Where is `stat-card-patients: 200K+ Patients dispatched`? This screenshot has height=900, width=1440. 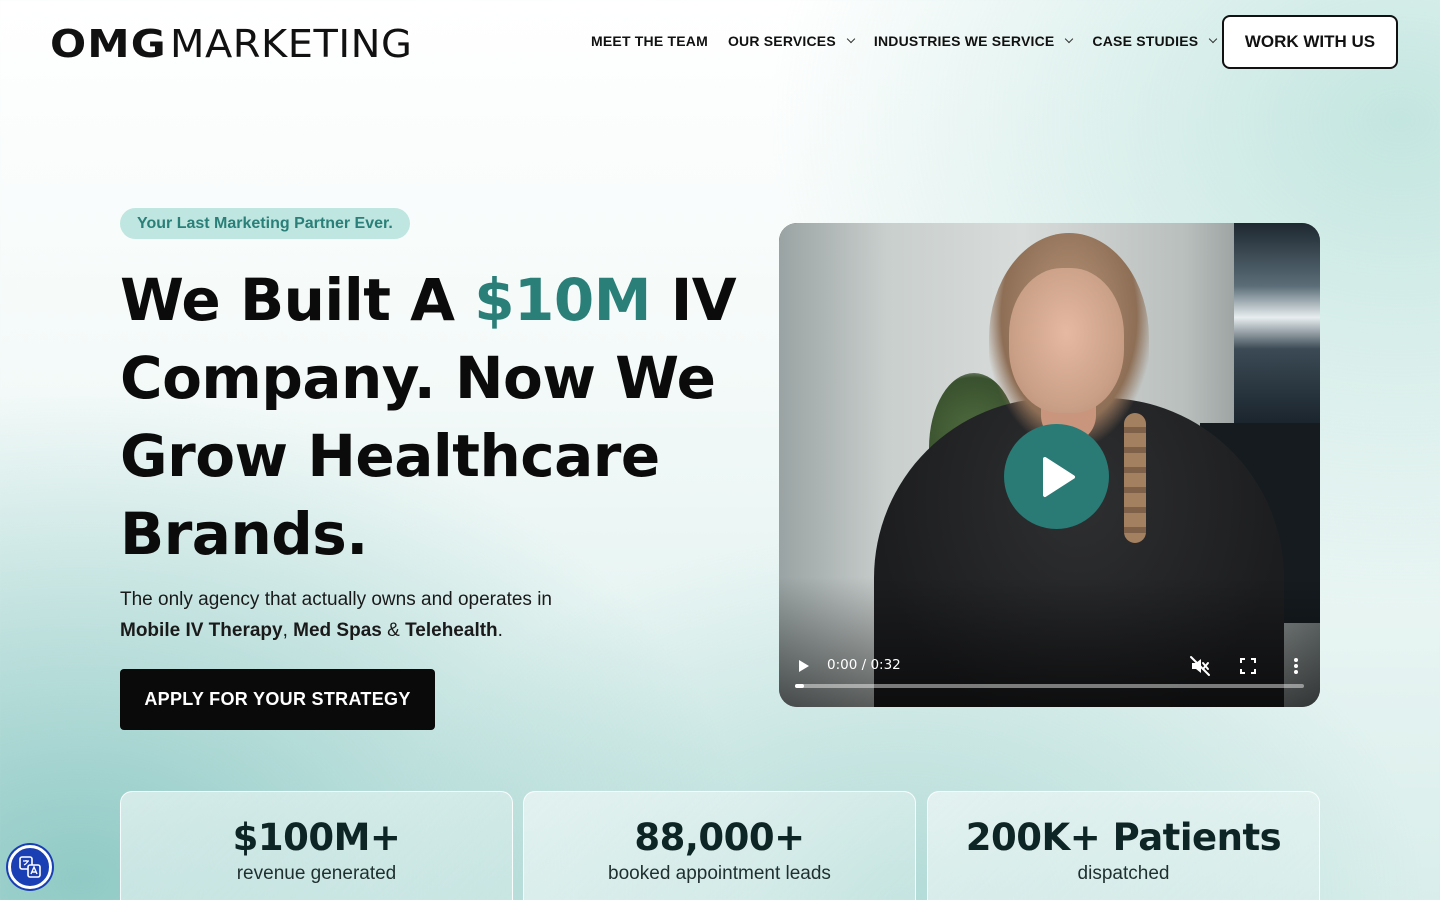
stat-card-patients: 200K+ Patients dispatched is located at coordinates (1123, 845).